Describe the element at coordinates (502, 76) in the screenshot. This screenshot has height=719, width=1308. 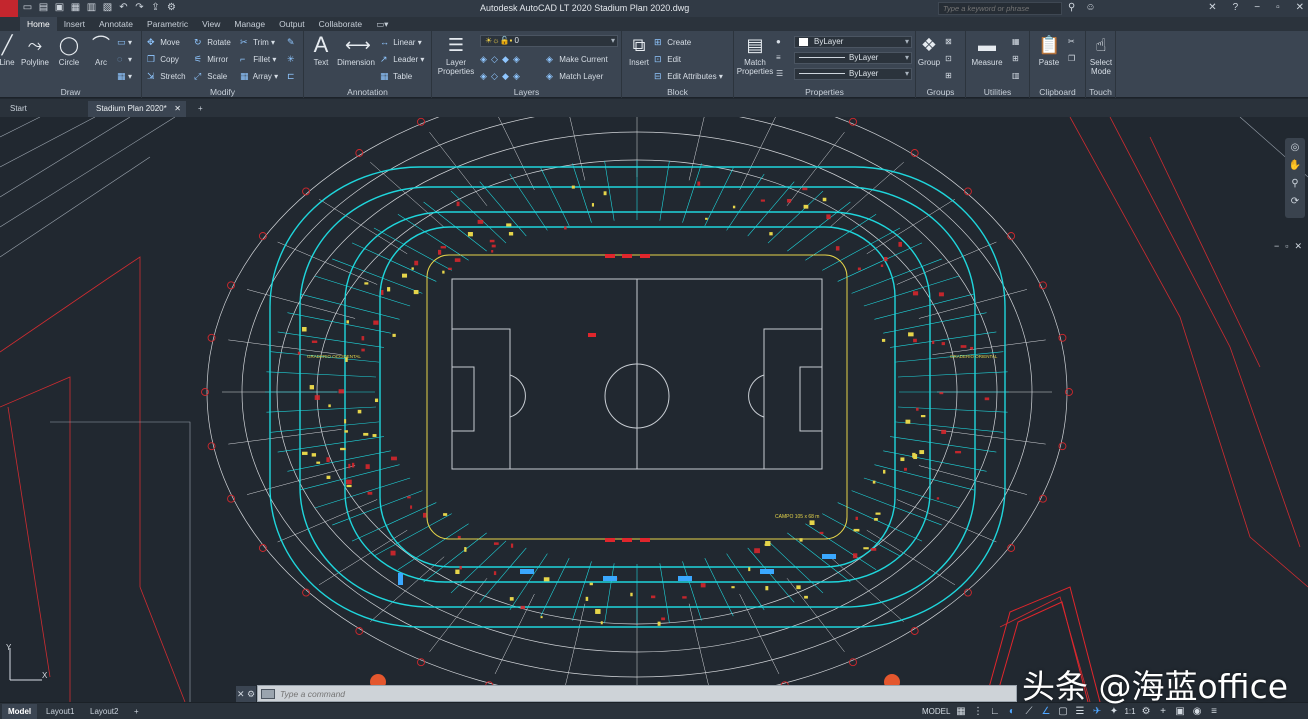
I see `layer-tools-row2: ◈ ◇ ◆ ◈` at that location.